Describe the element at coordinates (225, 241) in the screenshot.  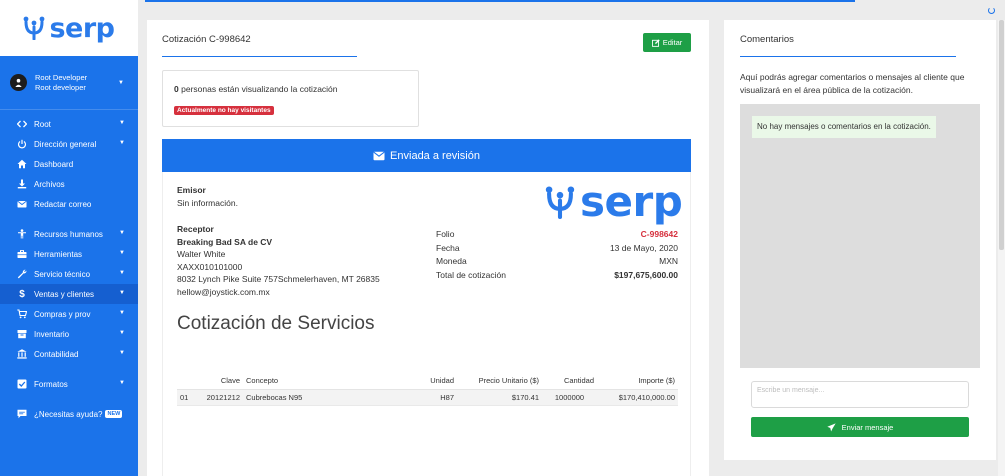
I see `receptor-company: Breaking Bad SA de CV` at that location.